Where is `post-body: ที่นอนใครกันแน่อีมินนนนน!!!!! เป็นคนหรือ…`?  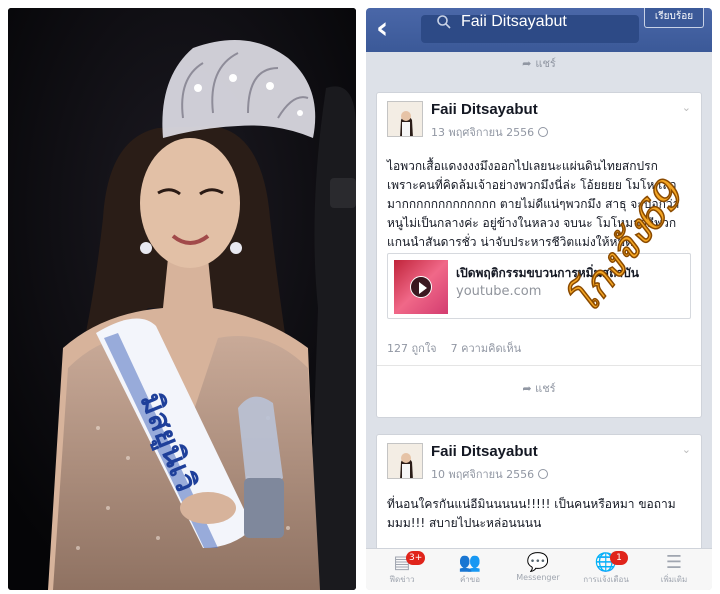
post-body: ที่นอนใครกันแน่อีมินนนนน!!!!! เป็นคนหรือ… is located at coordinates (531, 514).